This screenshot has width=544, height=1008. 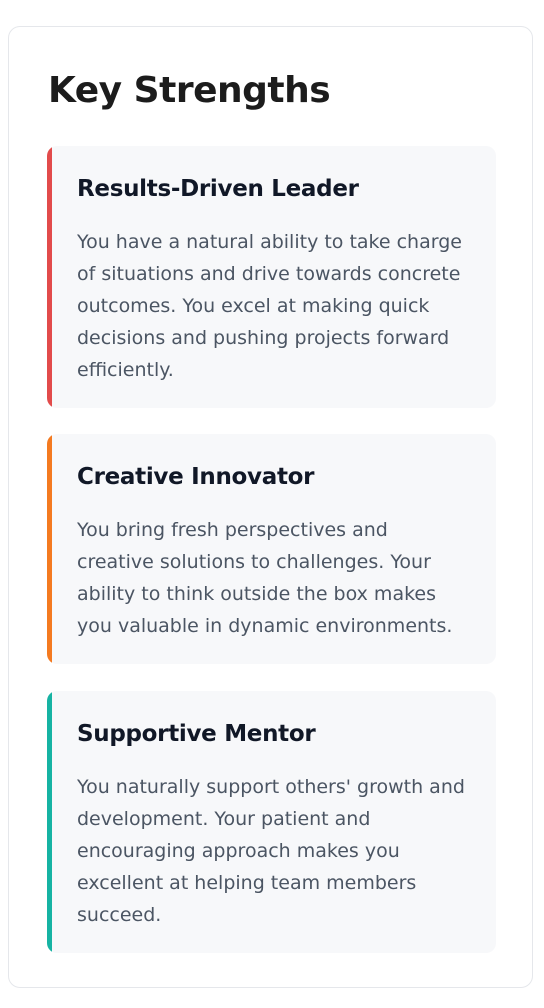 What do you see at coordinates (189, 90) in the screenshot?
I see `section-title: Key Strengths` at bounding box center [189, 90].